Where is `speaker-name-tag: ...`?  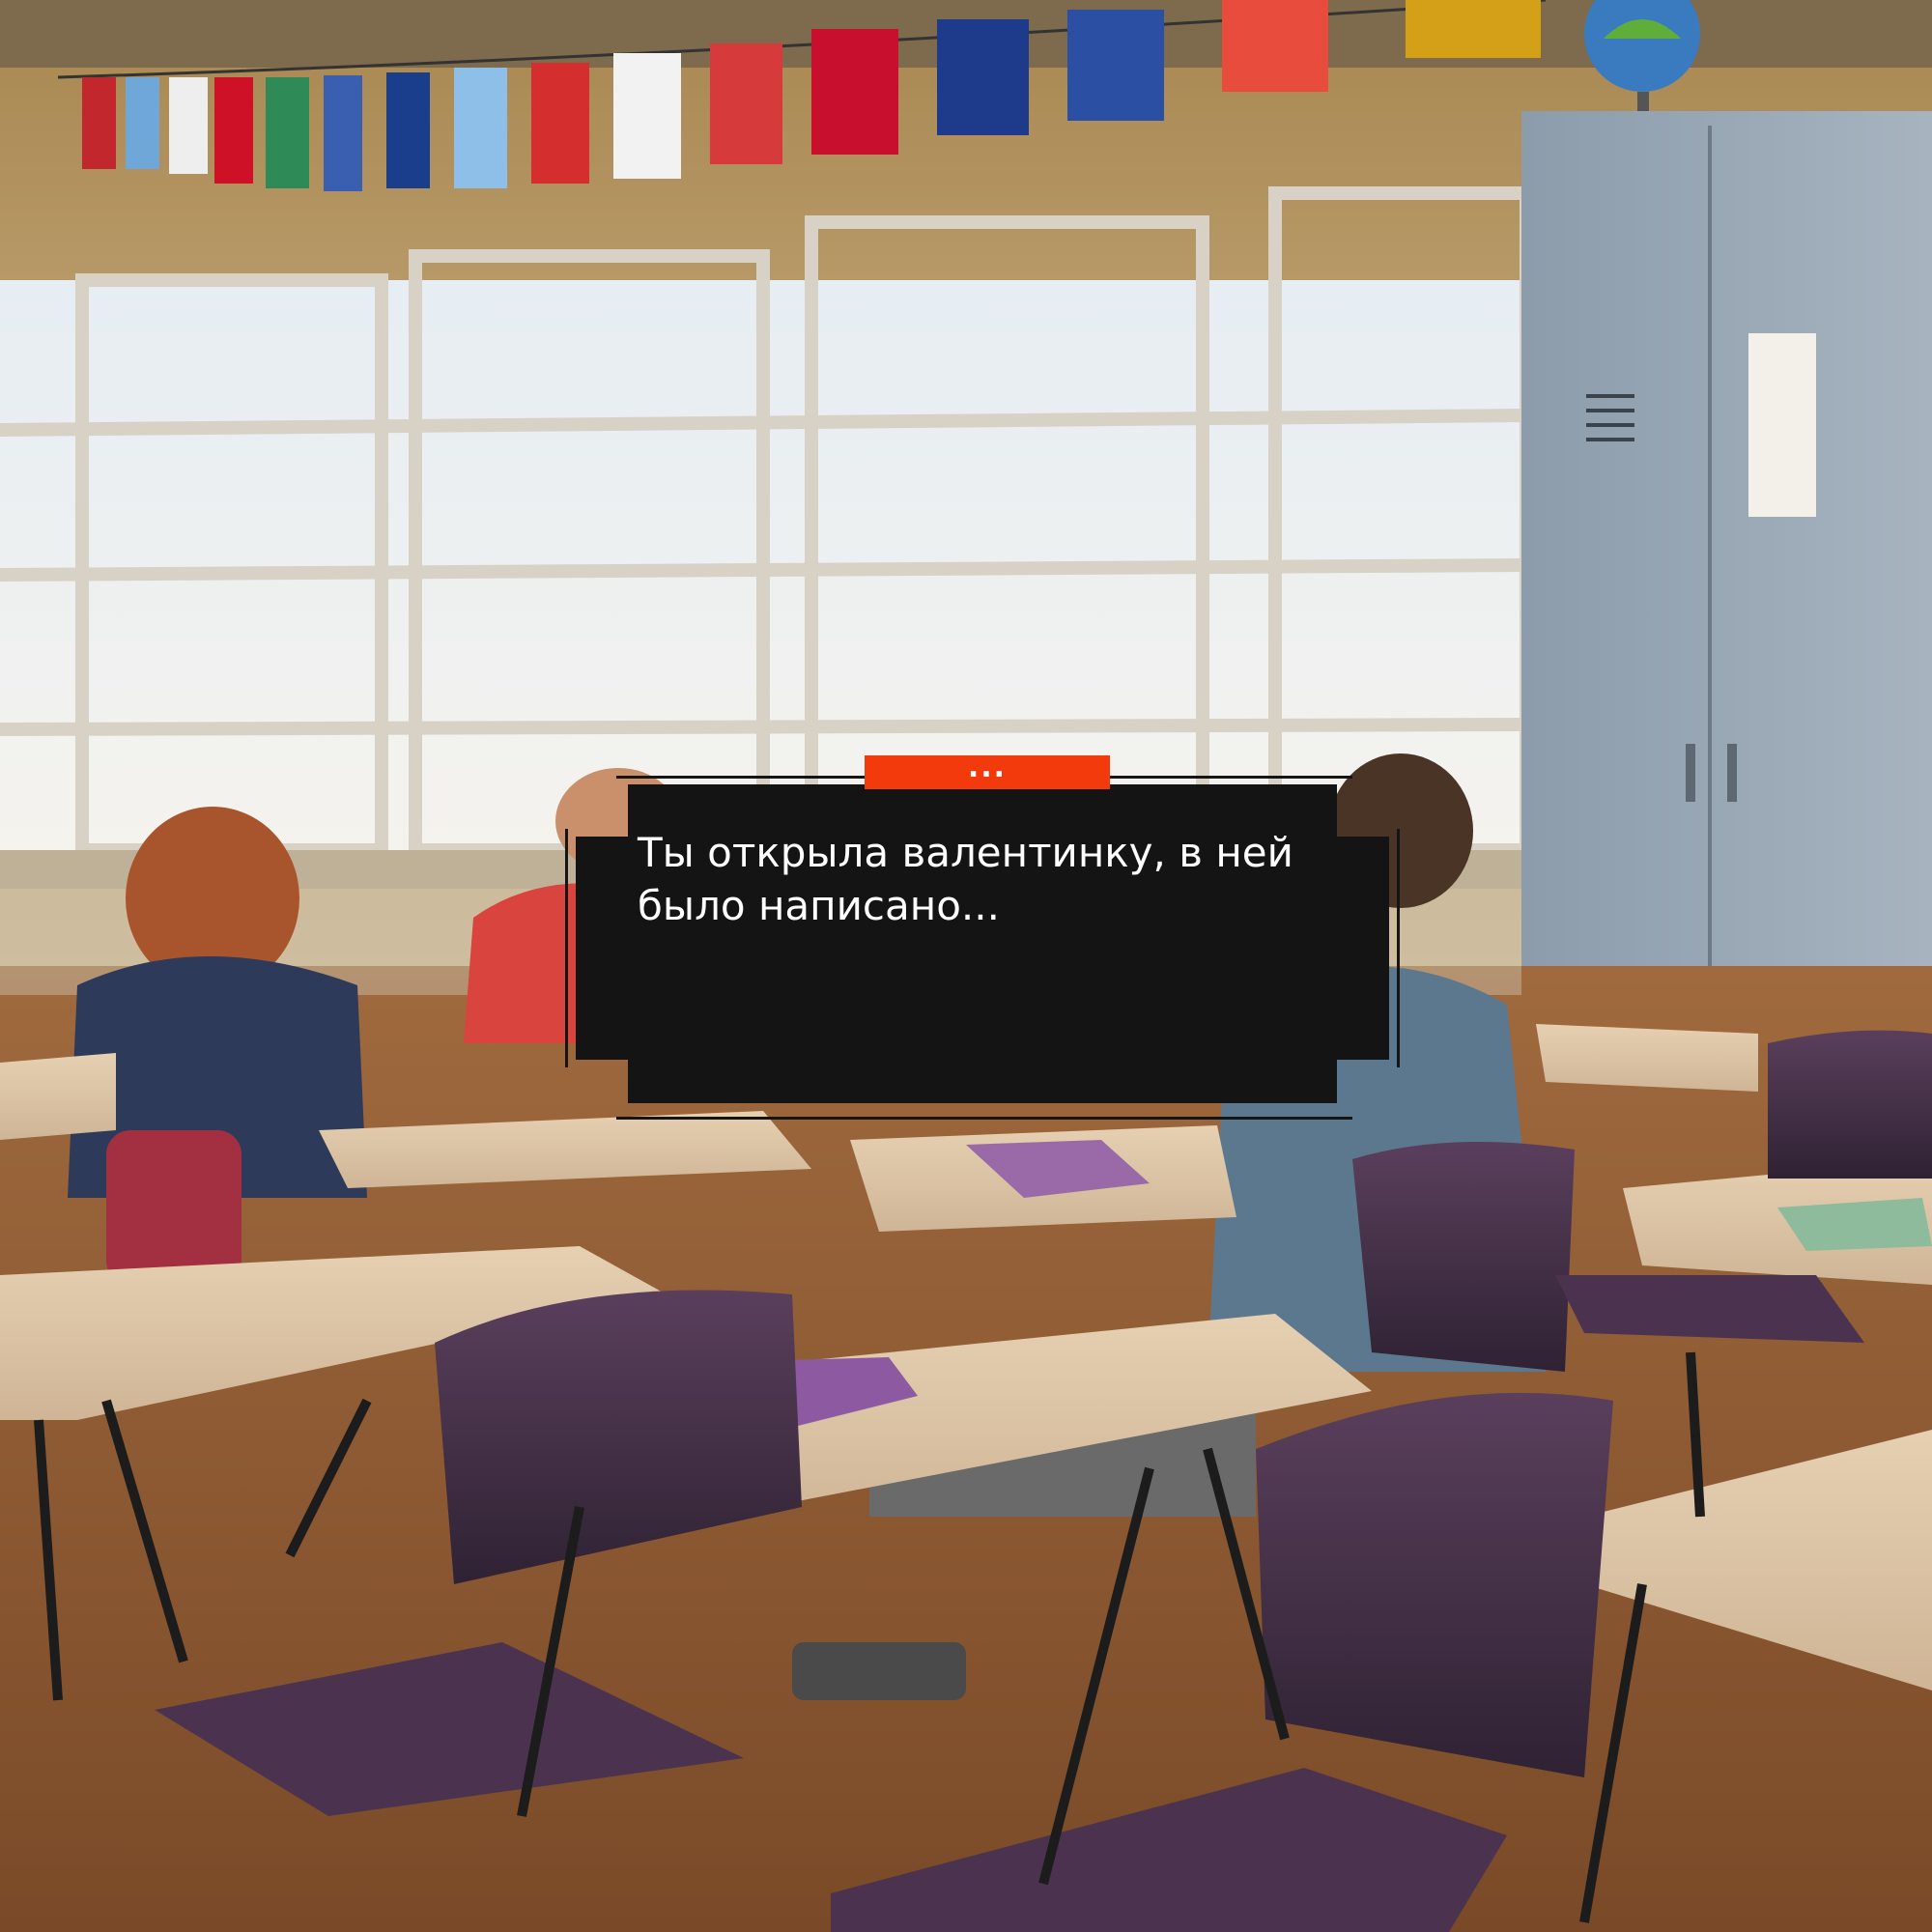
speaker-name-tag: ... is located at coordinates (987, 771).